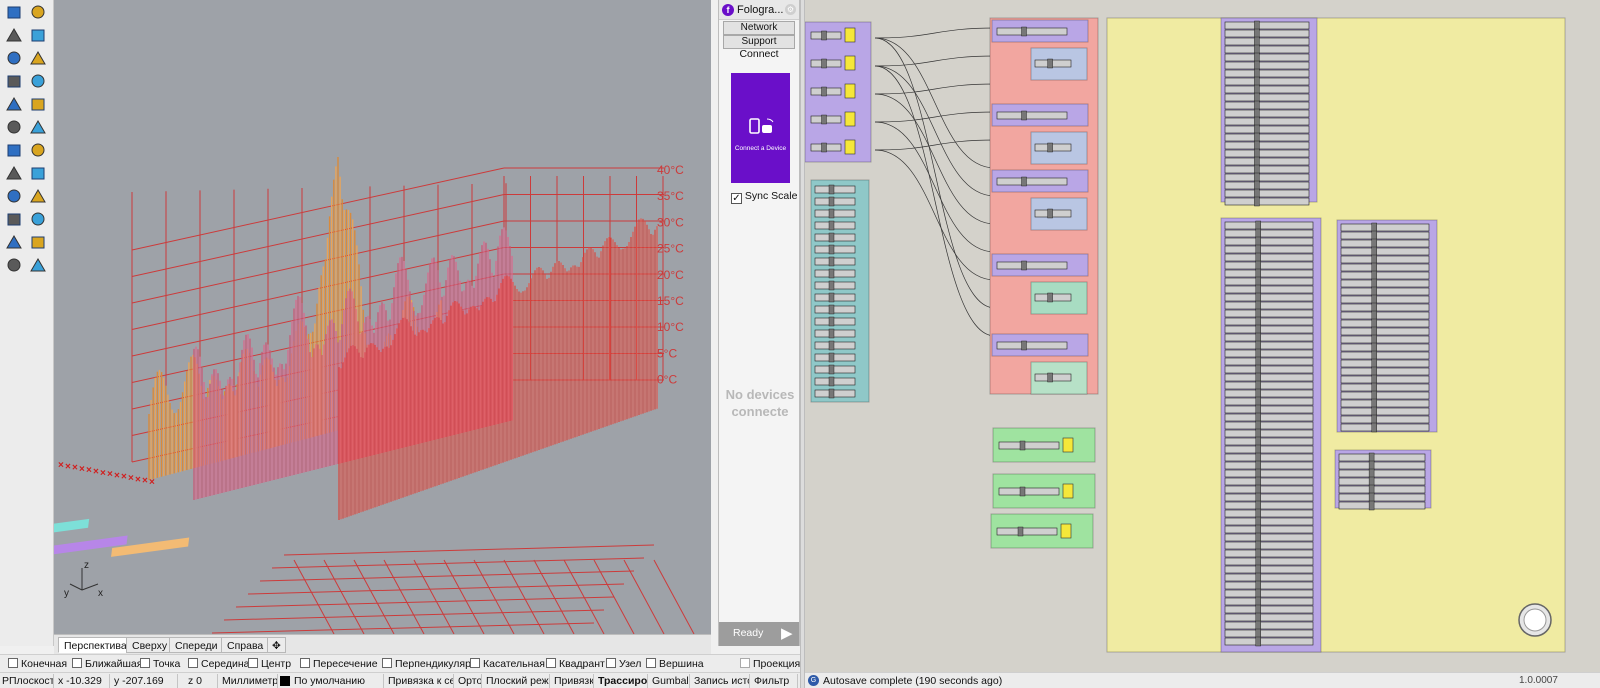 The height and width of the screenshot is (688, 1600). Describe the element at coordinates (339, 664) in the screenshot. I see `snap-5: Пересечение` at that location.